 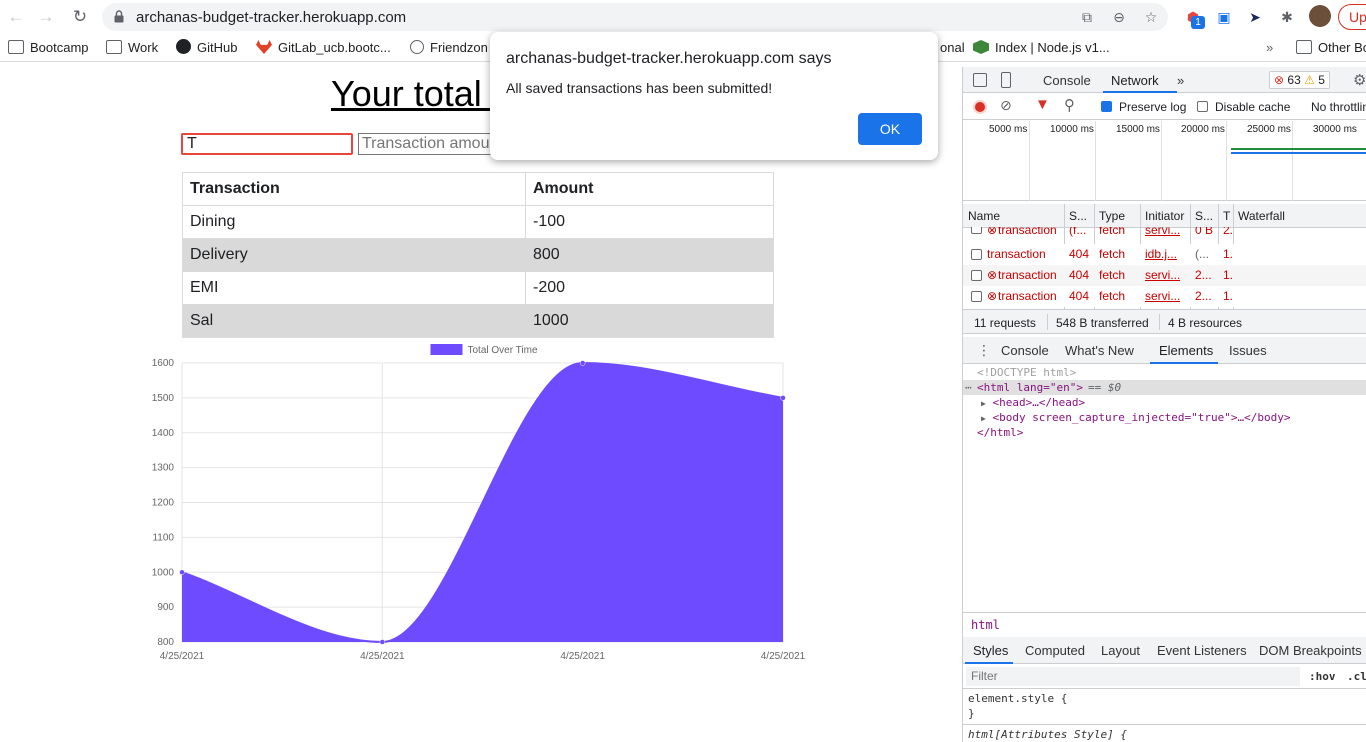 What do you see at coordinates (1322, 676) in the screenshot?
I see `hov-toggle: :hov` at bounding box center [1322, 676].